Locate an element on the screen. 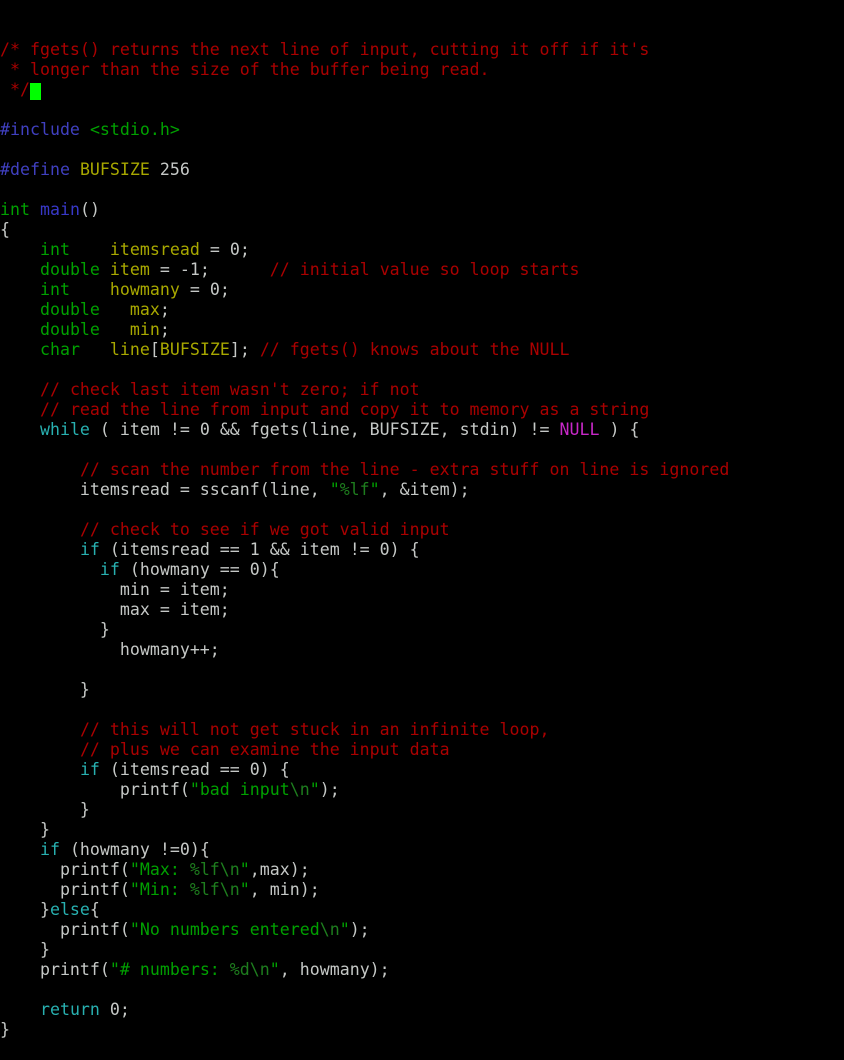 The image size is (844, 1060). code-token-keyword: if is located at coordinates (89, 769).